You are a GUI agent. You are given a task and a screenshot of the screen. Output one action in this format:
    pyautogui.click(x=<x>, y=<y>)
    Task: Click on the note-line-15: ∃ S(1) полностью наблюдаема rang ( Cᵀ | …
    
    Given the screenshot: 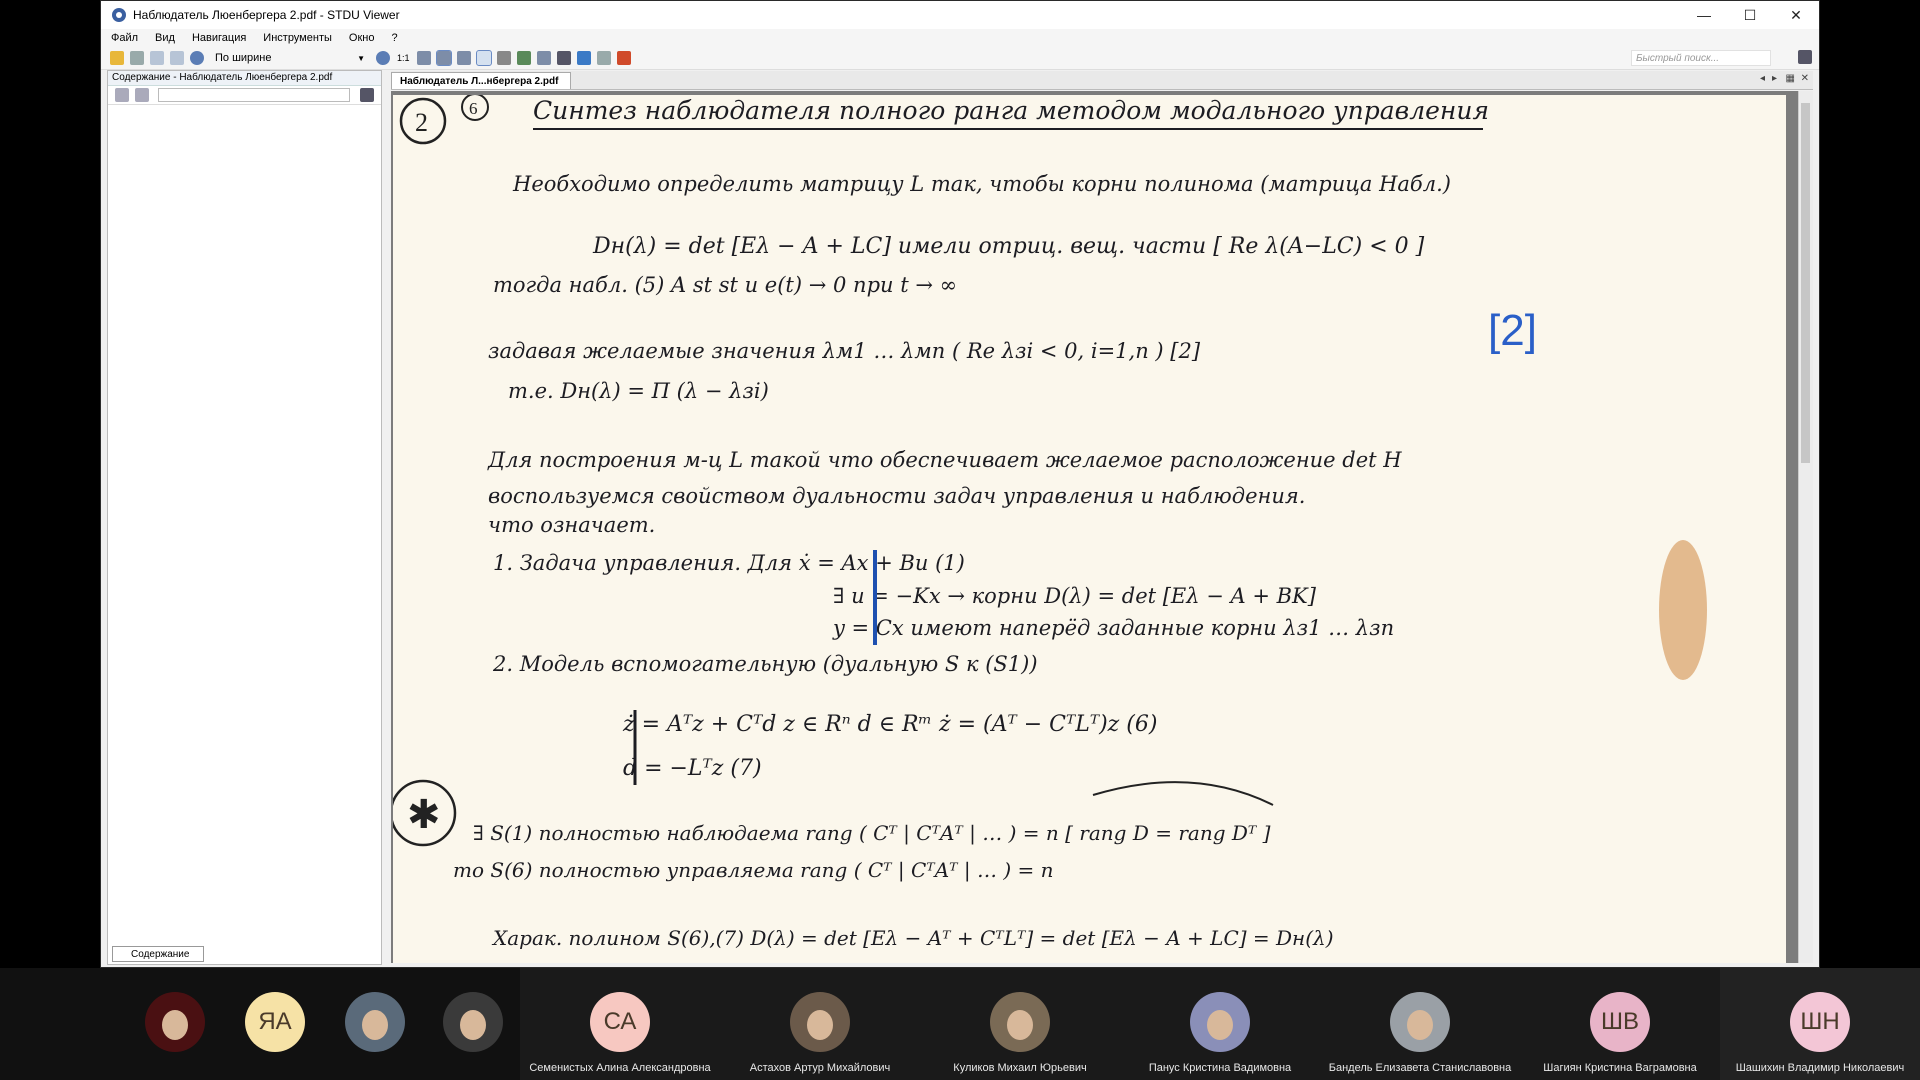 What is the action you would take?
    pyautogui.click(x=872, y=833)
    